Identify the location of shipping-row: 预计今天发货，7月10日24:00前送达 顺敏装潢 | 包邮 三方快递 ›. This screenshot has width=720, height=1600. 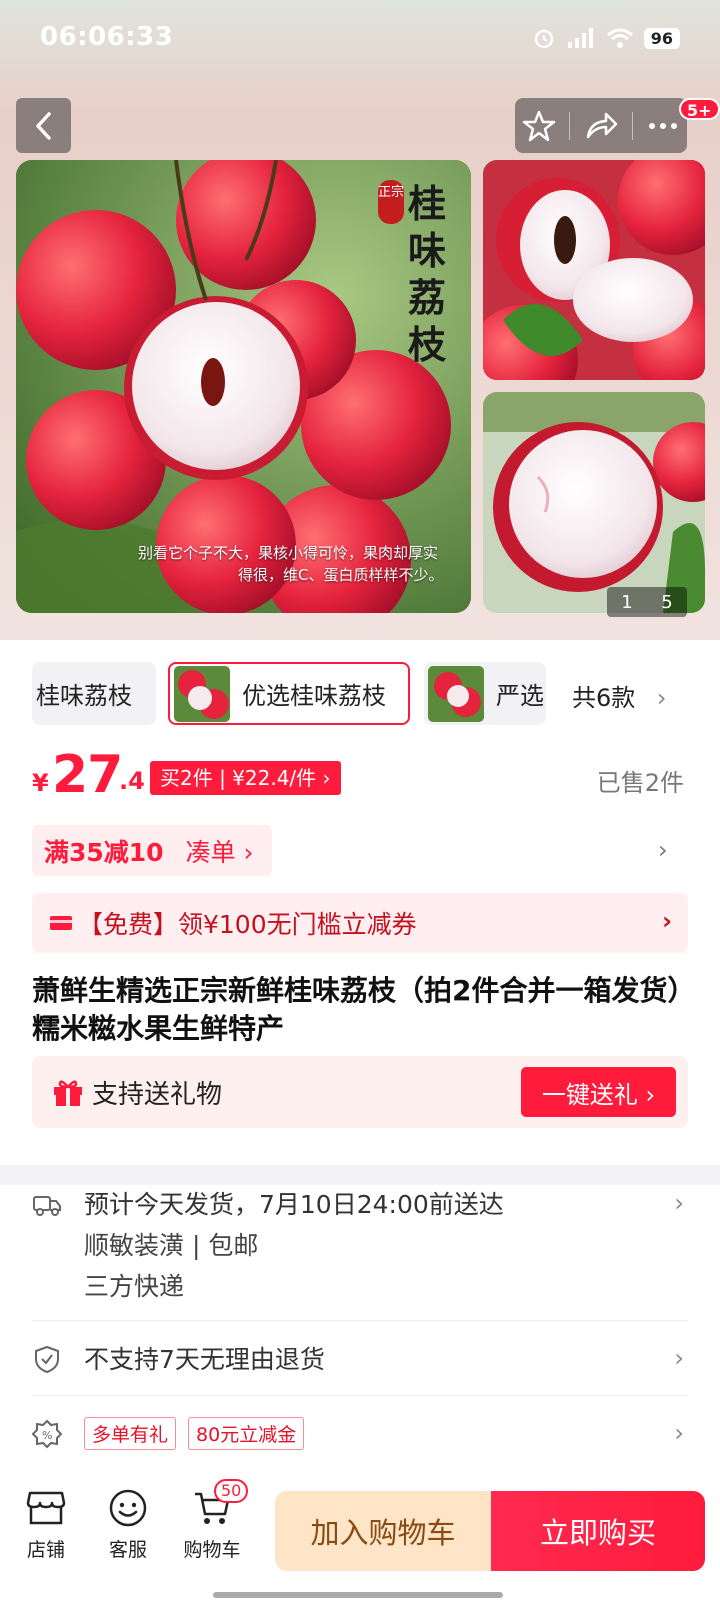
(360, 1245).